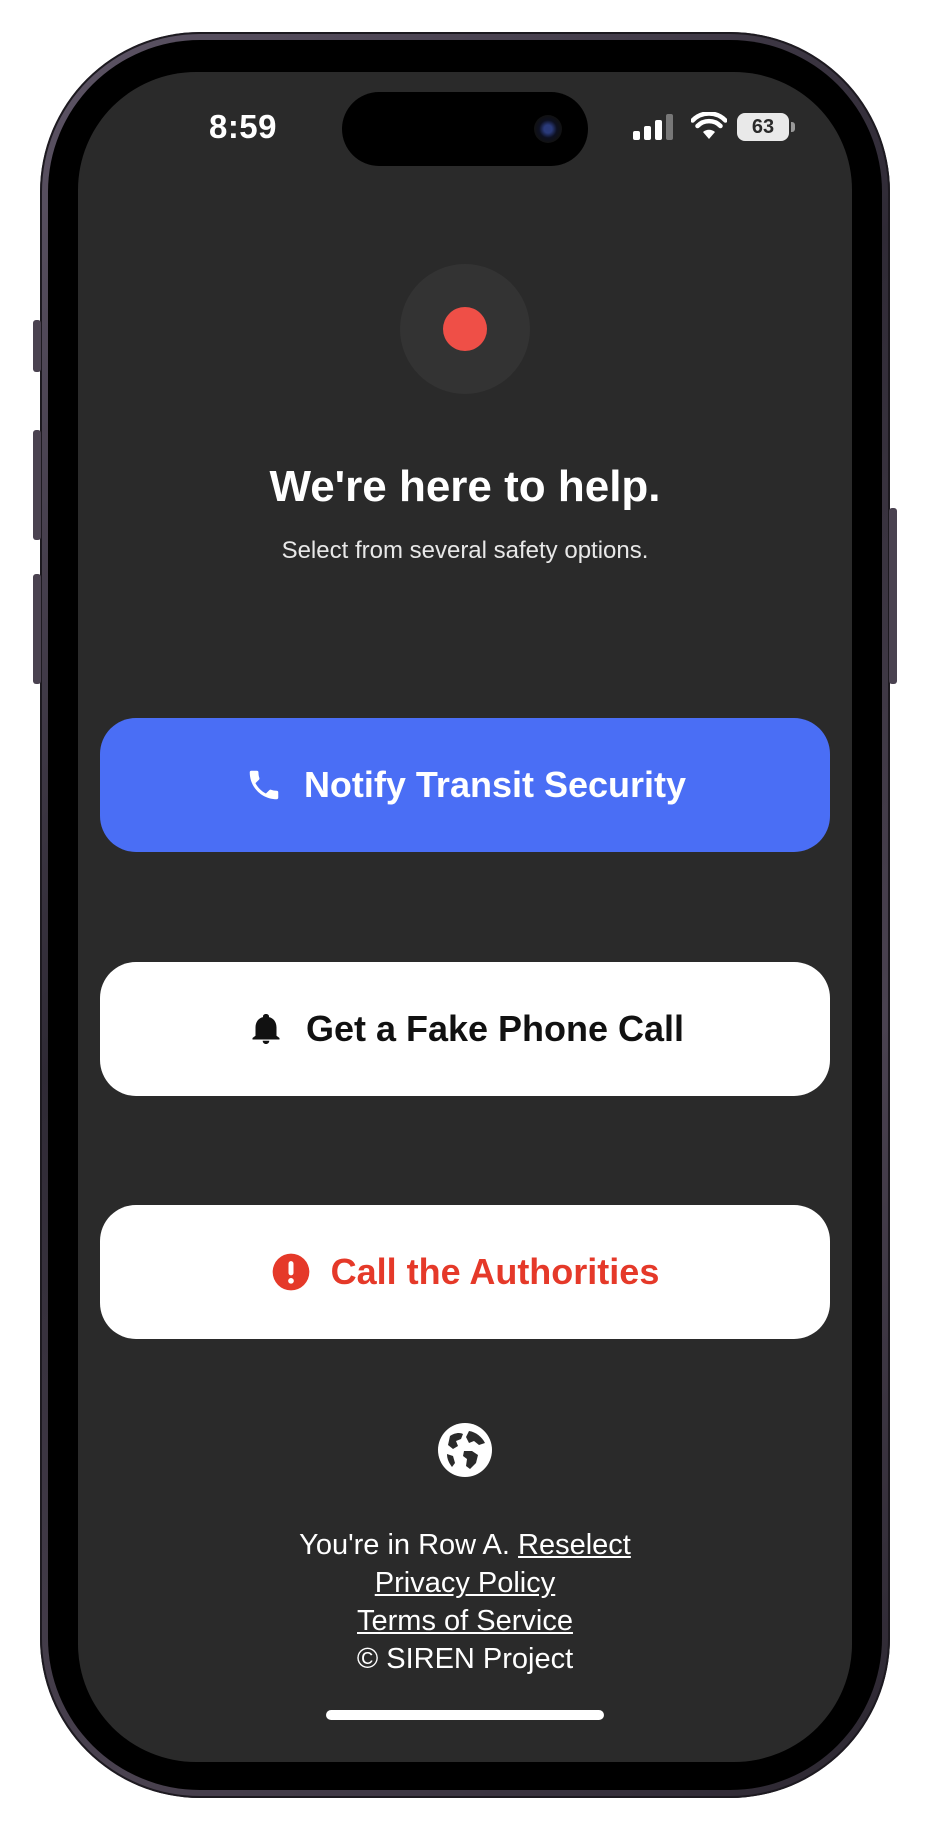  Describe the element at coordinates (465, 129) in the screenshot. I see `dynamic-island` at that location.